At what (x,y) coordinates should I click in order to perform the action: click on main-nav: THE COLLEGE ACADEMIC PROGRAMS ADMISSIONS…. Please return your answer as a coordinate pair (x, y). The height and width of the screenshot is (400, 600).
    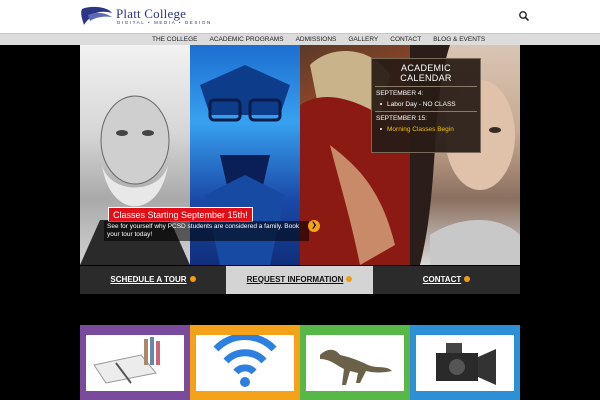
    Looking at the image, I should click on (300, 39).